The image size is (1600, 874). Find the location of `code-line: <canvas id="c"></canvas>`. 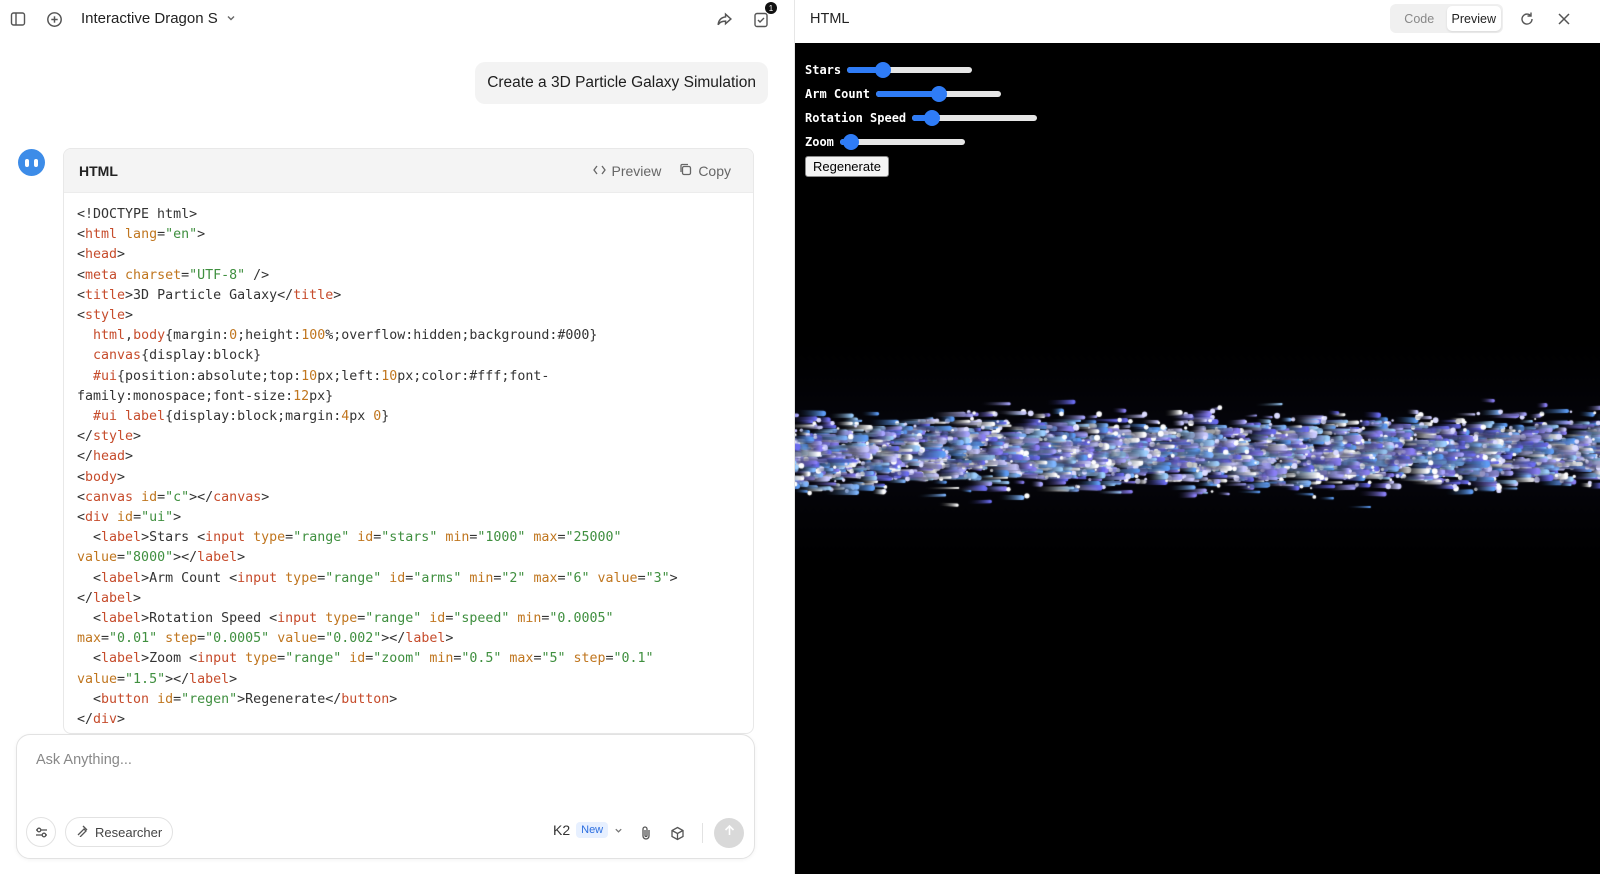

code-line: <canvas id="c"></canvas> is located at coordinates (173, 497).